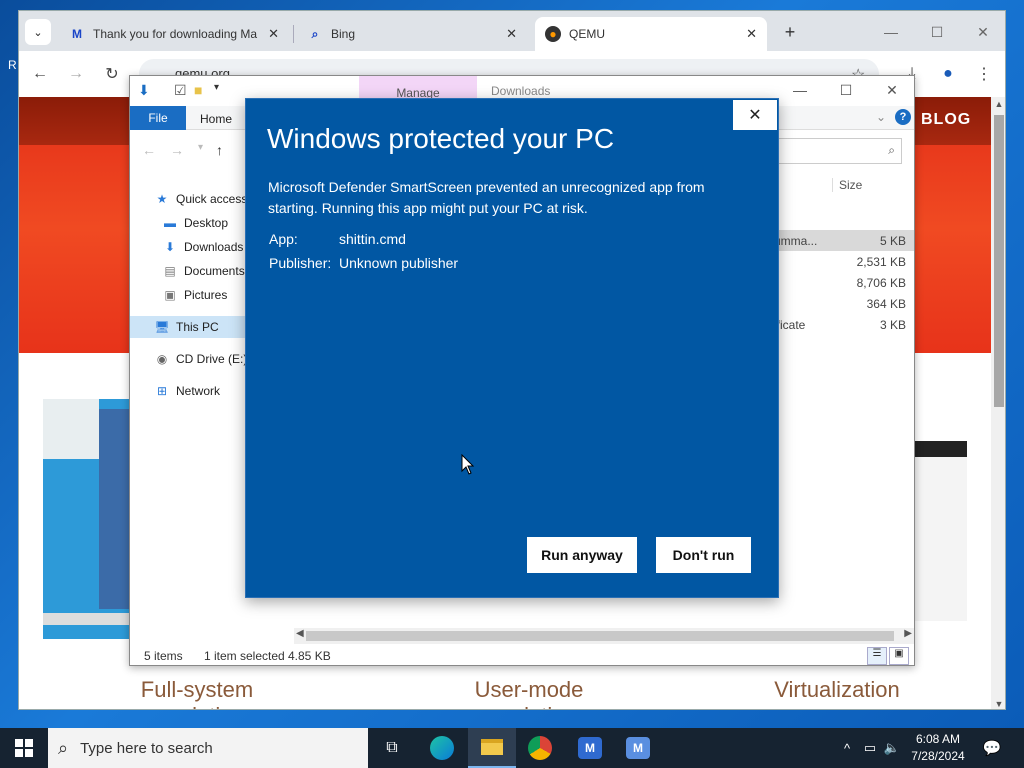  What do you see at coordinates (442, 748) in the screenshot?
I see `edge-icon` at bounding box center [442, 748].